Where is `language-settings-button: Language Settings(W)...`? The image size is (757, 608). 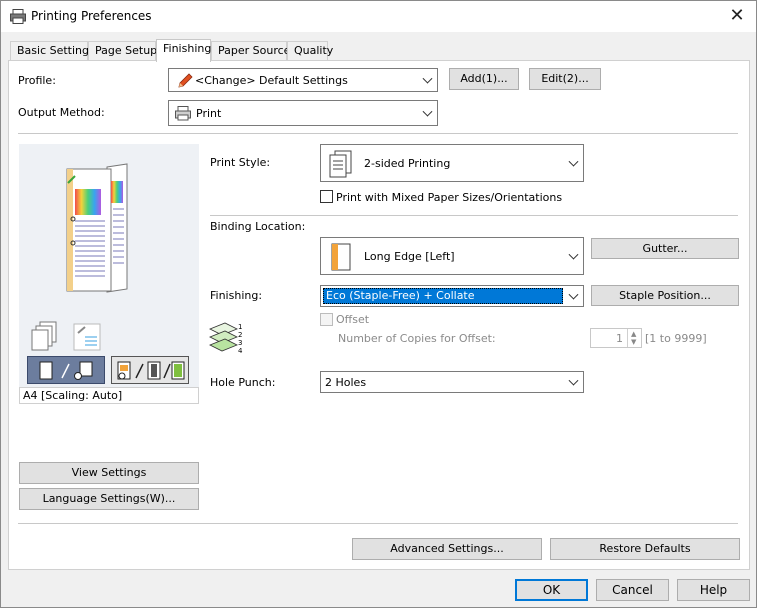
language-settings-button: Language Settings(W)... is located at coordinates (109, 499).